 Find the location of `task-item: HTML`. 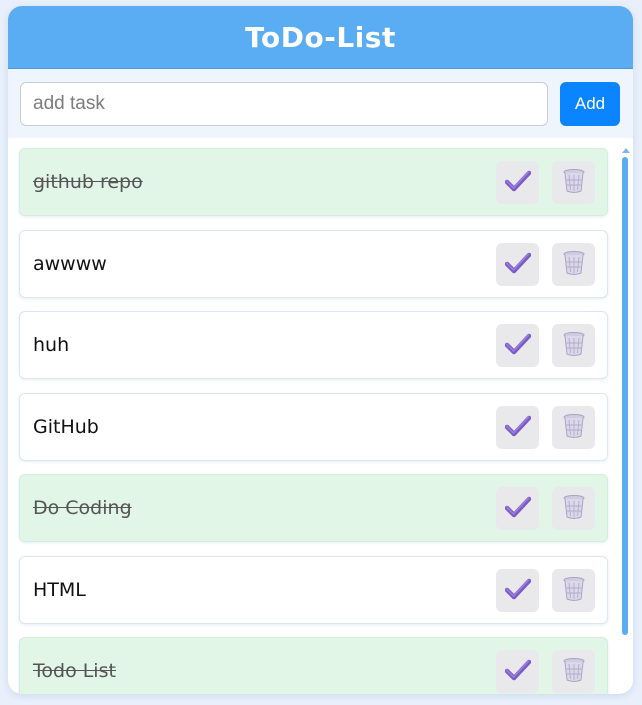

task-item: HTML is located at coordinates (313, 589).